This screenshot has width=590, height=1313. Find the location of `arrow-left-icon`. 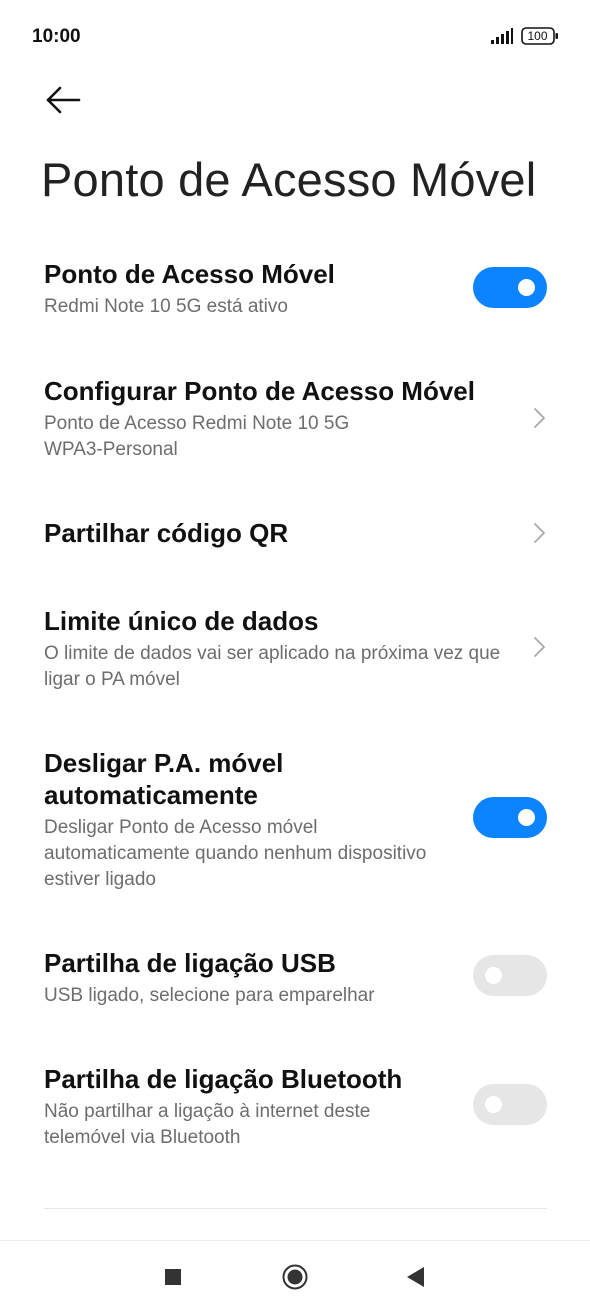

arrow-left-icon is located at coordinates (63, 100).